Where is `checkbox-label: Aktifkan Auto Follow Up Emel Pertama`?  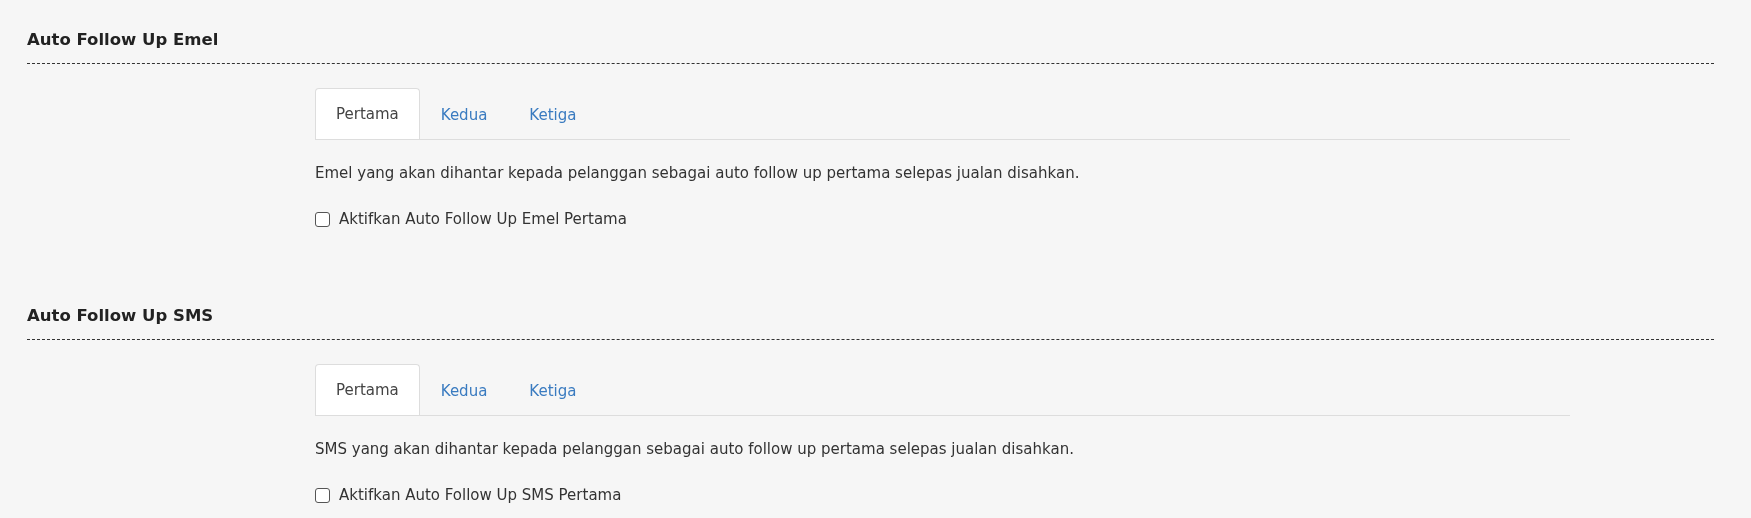
checkbox-label: Aktifkan Auto Follow Up Emel Pertama is located at coordinates (483, 219).